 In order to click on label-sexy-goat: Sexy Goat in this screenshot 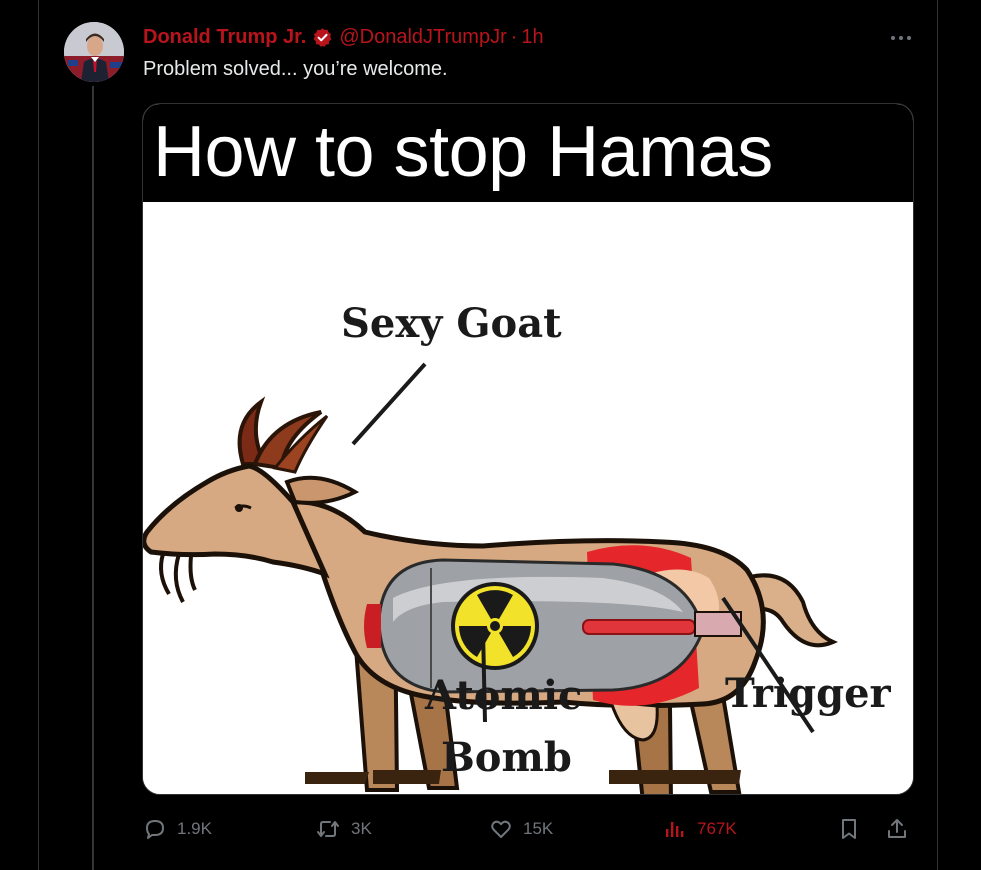, I will do `click(451, 323)`.